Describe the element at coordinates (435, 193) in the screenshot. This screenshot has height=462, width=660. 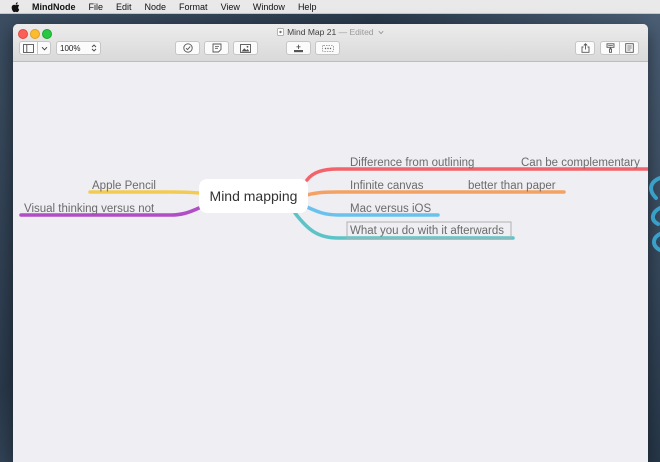
I see `branch-infinite-canvas` at that location.